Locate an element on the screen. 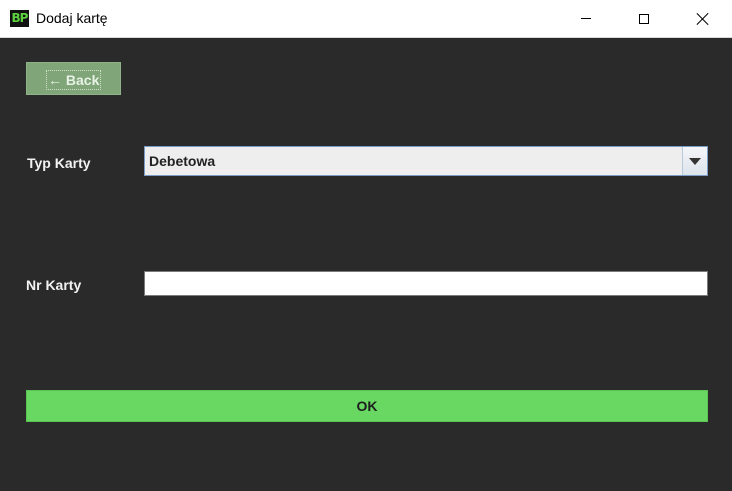 This screenshot has width=732, height=491. ok-button-label: OK is located at coordinates (367, 406).